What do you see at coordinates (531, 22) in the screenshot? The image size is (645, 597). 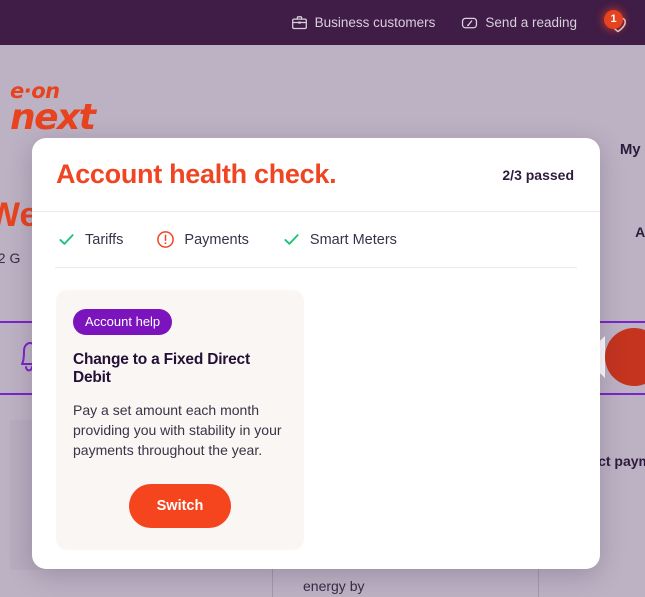 I see `send-a-reading-label: Send a reading` at bounding box center [531, 22].